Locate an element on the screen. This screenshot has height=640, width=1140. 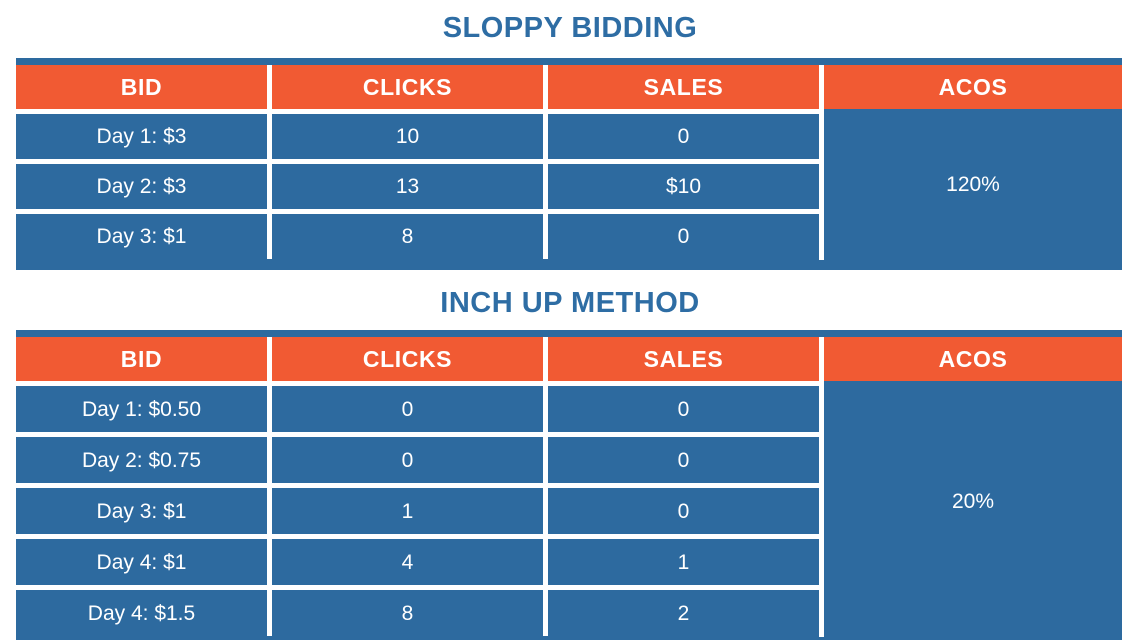
cell-sales: 2 is located at coordinates (681, 613).